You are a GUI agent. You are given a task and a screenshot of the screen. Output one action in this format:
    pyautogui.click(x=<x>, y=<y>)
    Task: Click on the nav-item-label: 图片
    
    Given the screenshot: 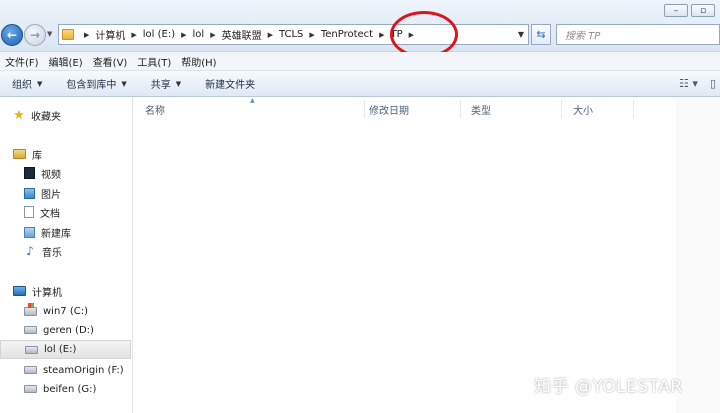 What is the action you would take?
    pyautogui.click(x=51, y=195)
    